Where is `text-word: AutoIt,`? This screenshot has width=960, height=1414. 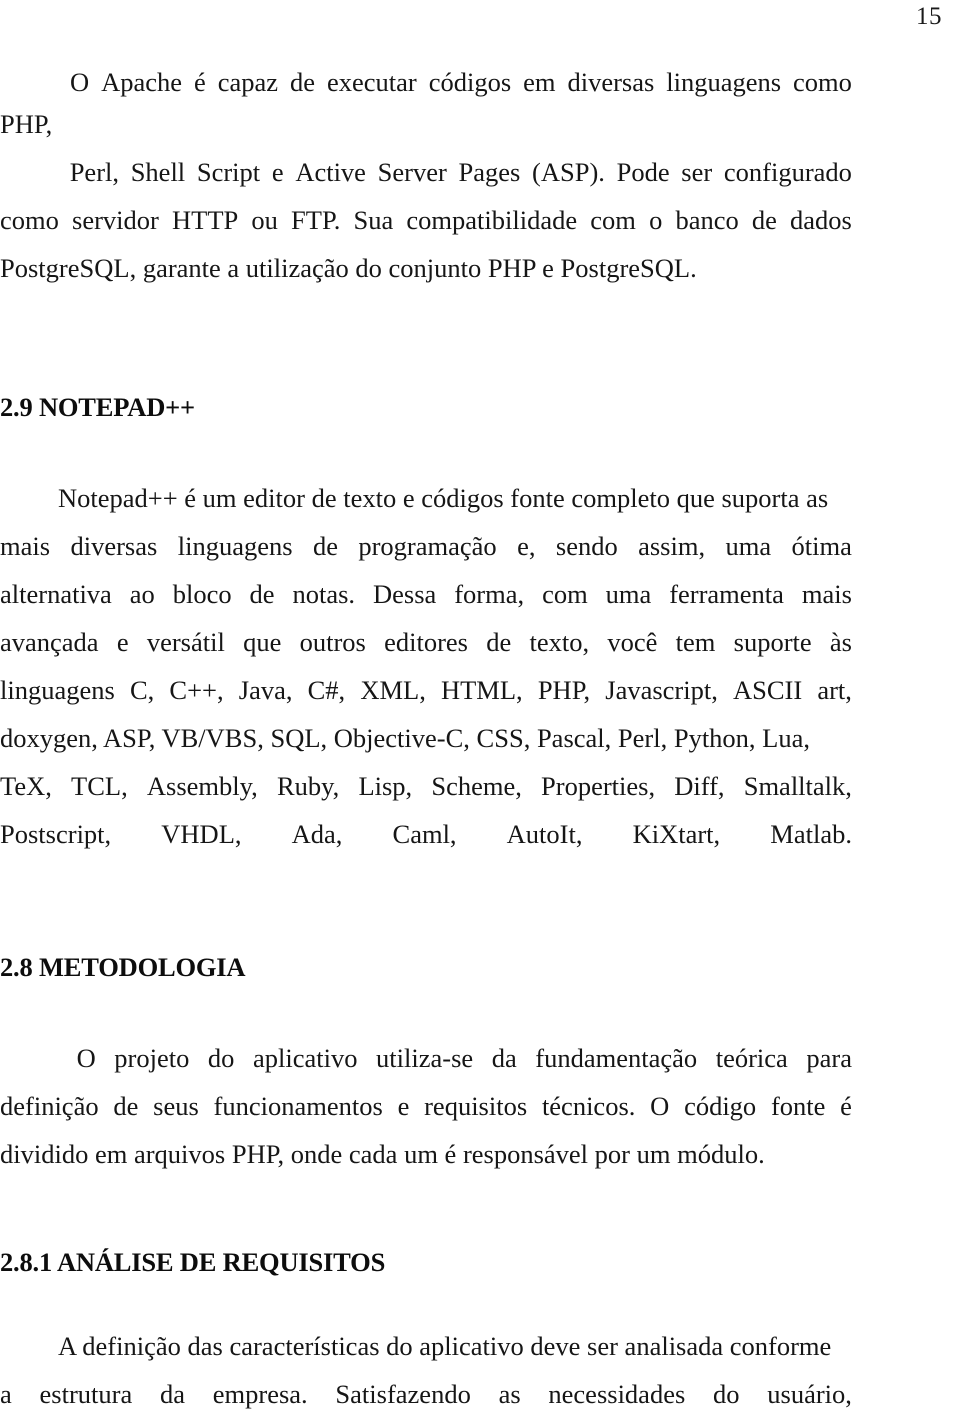
text-word: AutoIt, is located at coordinates (544, 834).